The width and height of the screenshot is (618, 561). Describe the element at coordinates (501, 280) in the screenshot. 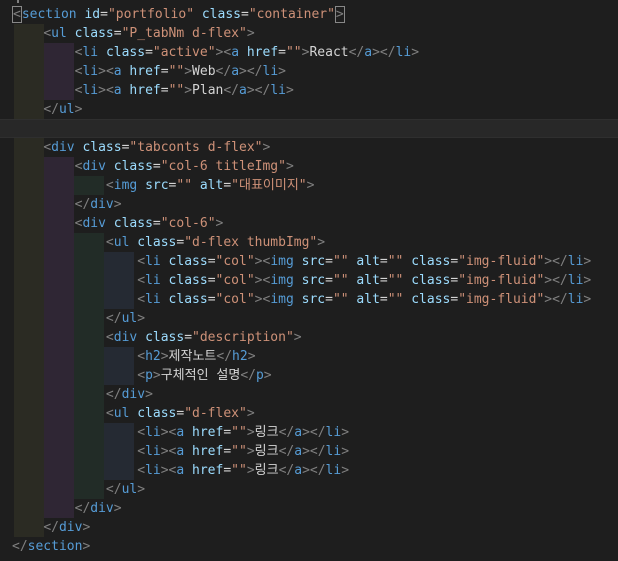

I see `attribute-value: "img-fluid"` at that location.